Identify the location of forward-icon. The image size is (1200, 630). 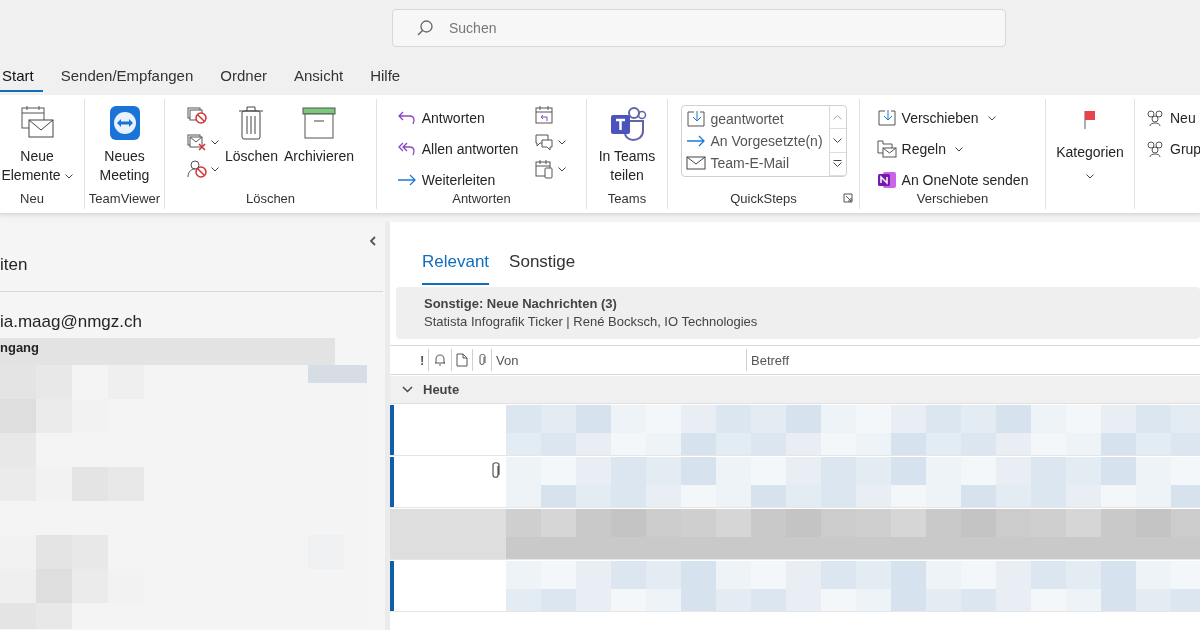
(406, 180).